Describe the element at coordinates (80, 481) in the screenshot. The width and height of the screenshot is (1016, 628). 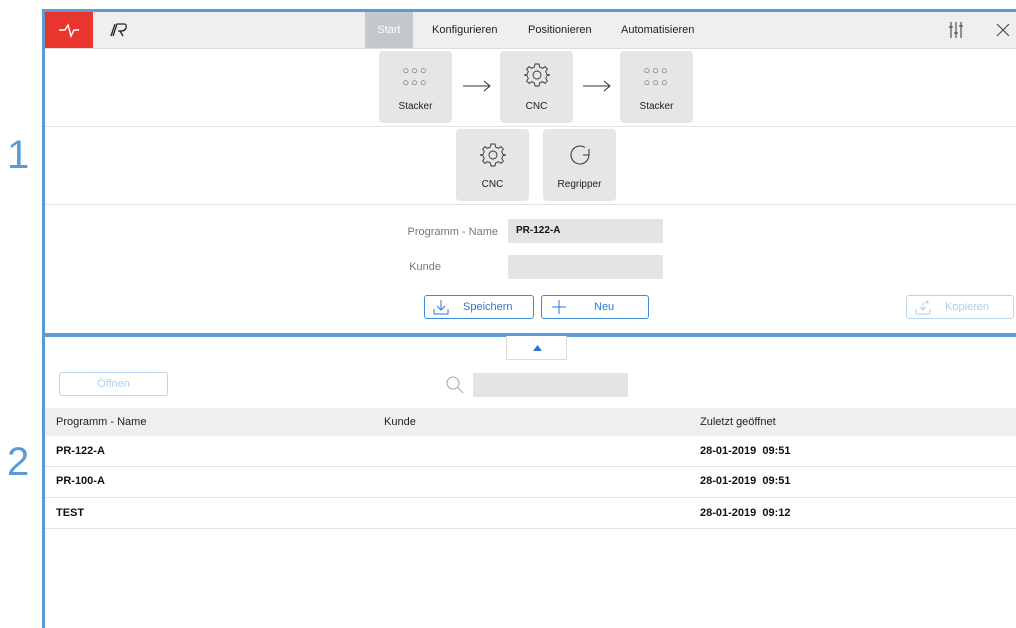
I see `row-program-name: PR-100-A` at that location.